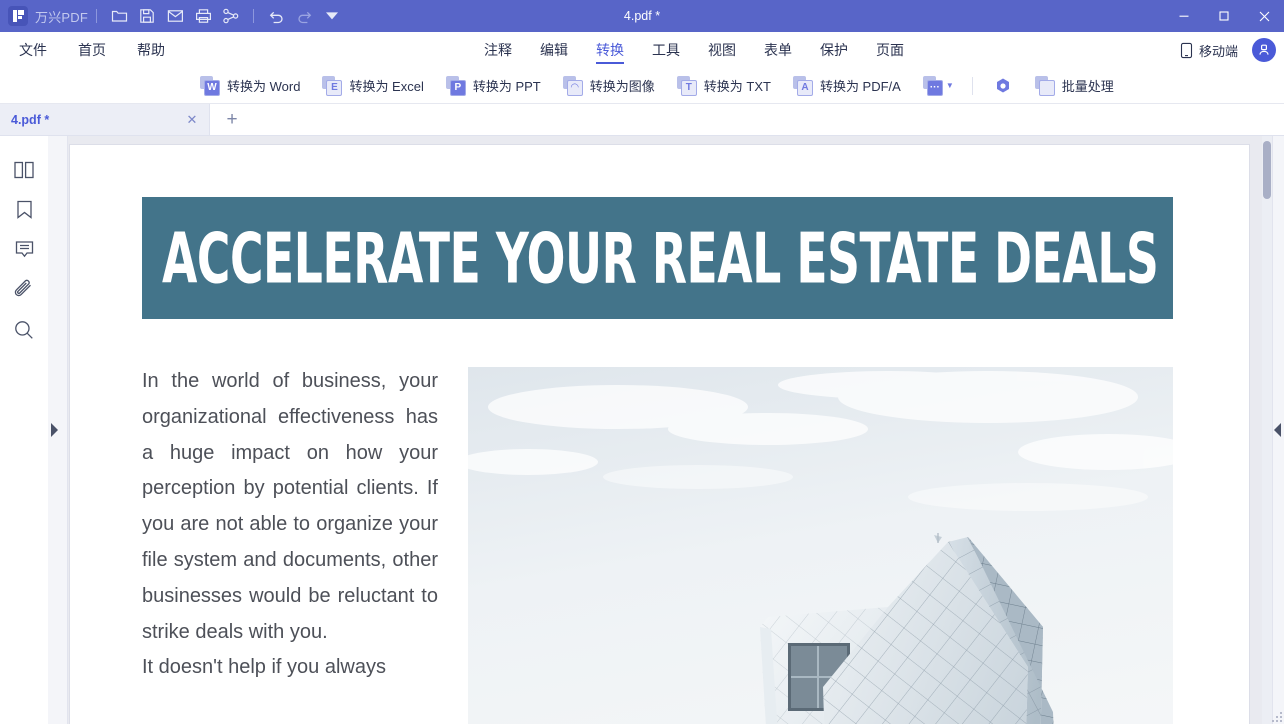 The image size is (1284, 724). What do you see at coordinates (264, 86) in the screenshot?
I see `convert-to-word-label: 转换为 Word` at bounding box center [264, 86].